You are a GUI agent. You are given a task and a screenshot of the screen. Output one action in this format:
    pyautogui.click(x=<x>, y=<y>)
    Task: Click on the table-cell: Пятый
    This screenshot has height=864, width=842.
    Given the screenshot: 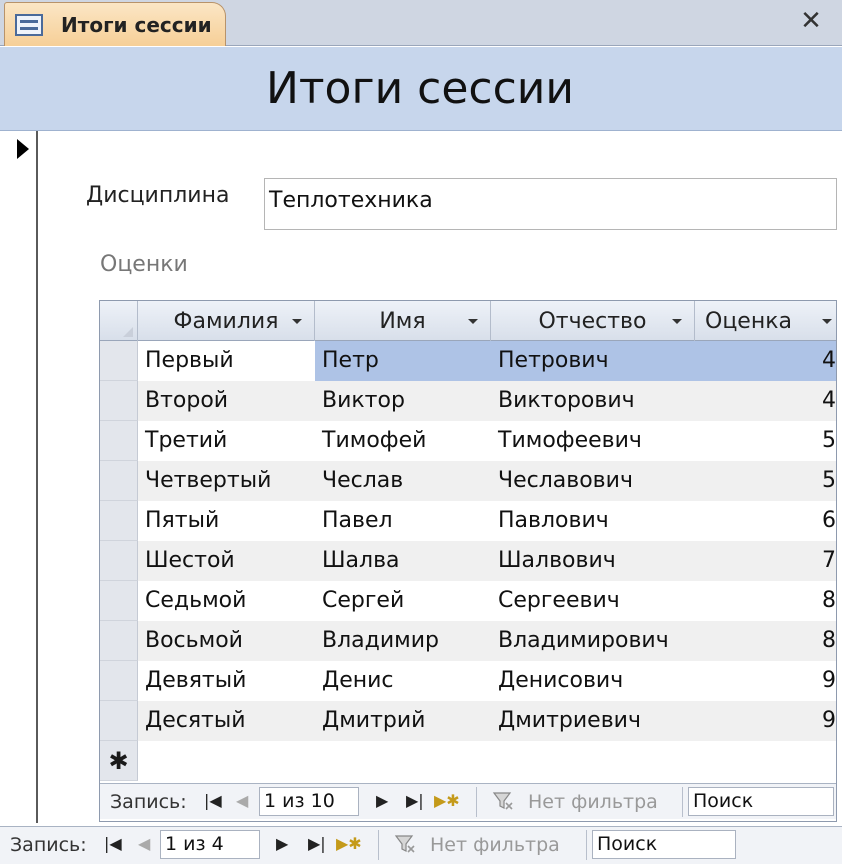 What is the action you would take?
    pyautogui.click(x=226, y=521)
    